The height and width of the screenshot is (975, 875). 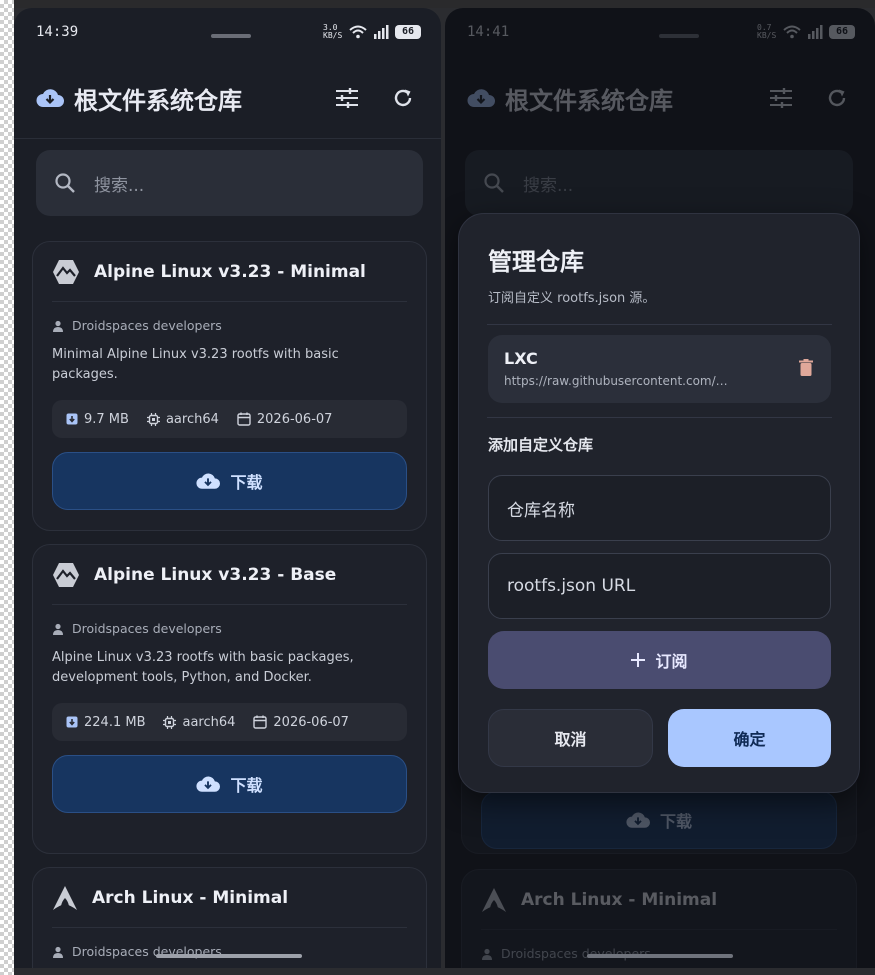 I want to click on arch-value: aarch64, so click(x=209, y=722).